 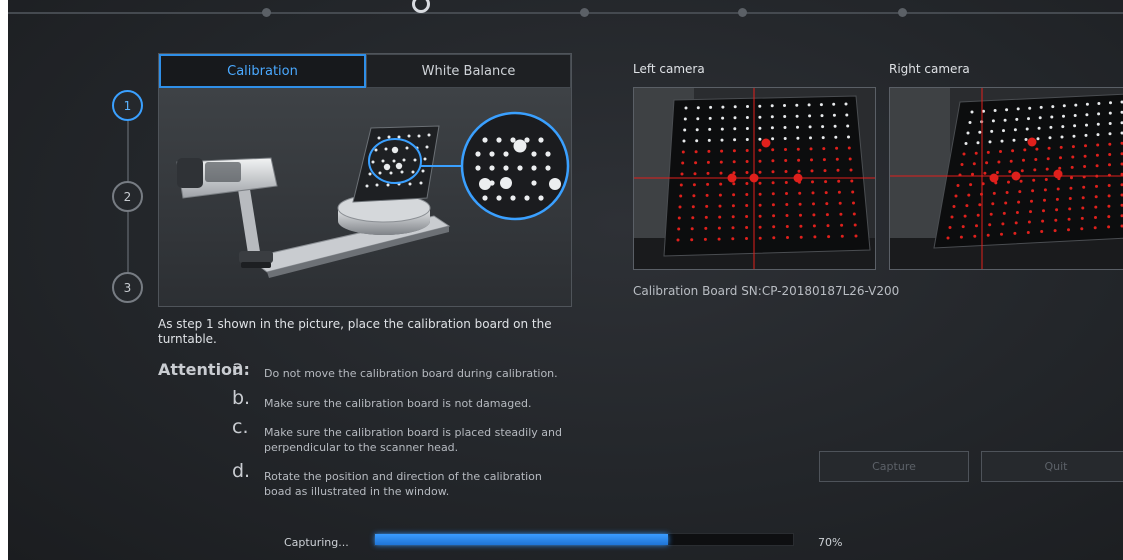 What do you see at coordinates (468, 71) in the screenshot?
I see `tab-white-balance: White Balance` at bounding box center [468, 71].